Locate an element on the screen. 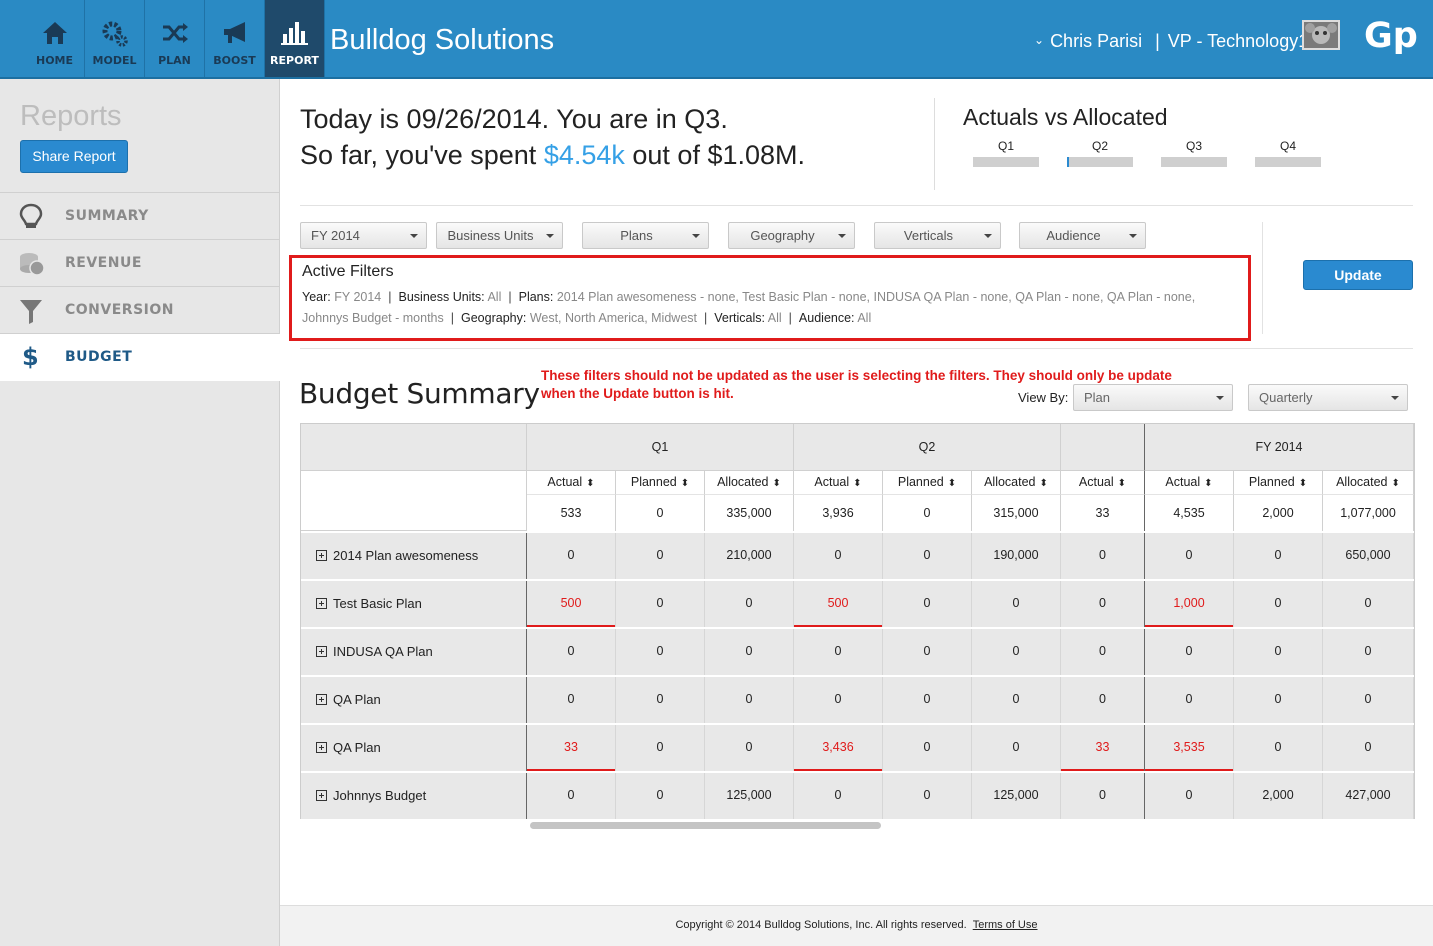 Image resolution: width=1433 pixels, height=946 pixels. avatar-image-icon is located at coordinates (1321, 35).